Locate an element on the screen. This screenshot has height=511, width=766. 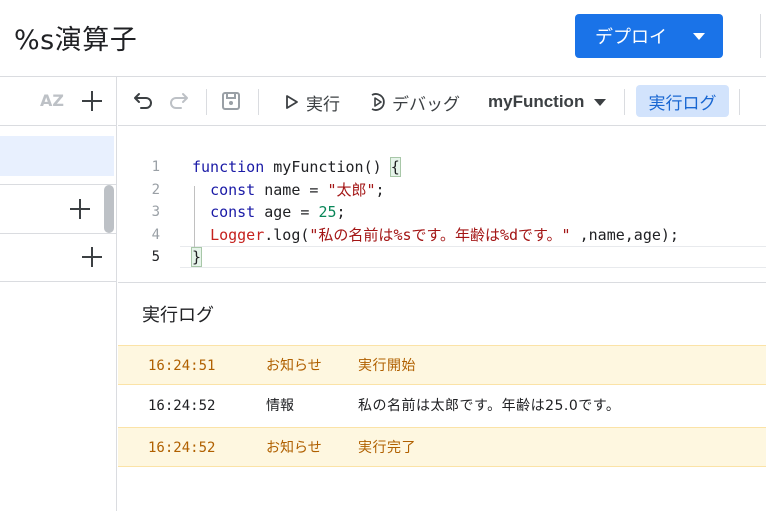
files-panel: AZ is located at coordinates (58, 294).